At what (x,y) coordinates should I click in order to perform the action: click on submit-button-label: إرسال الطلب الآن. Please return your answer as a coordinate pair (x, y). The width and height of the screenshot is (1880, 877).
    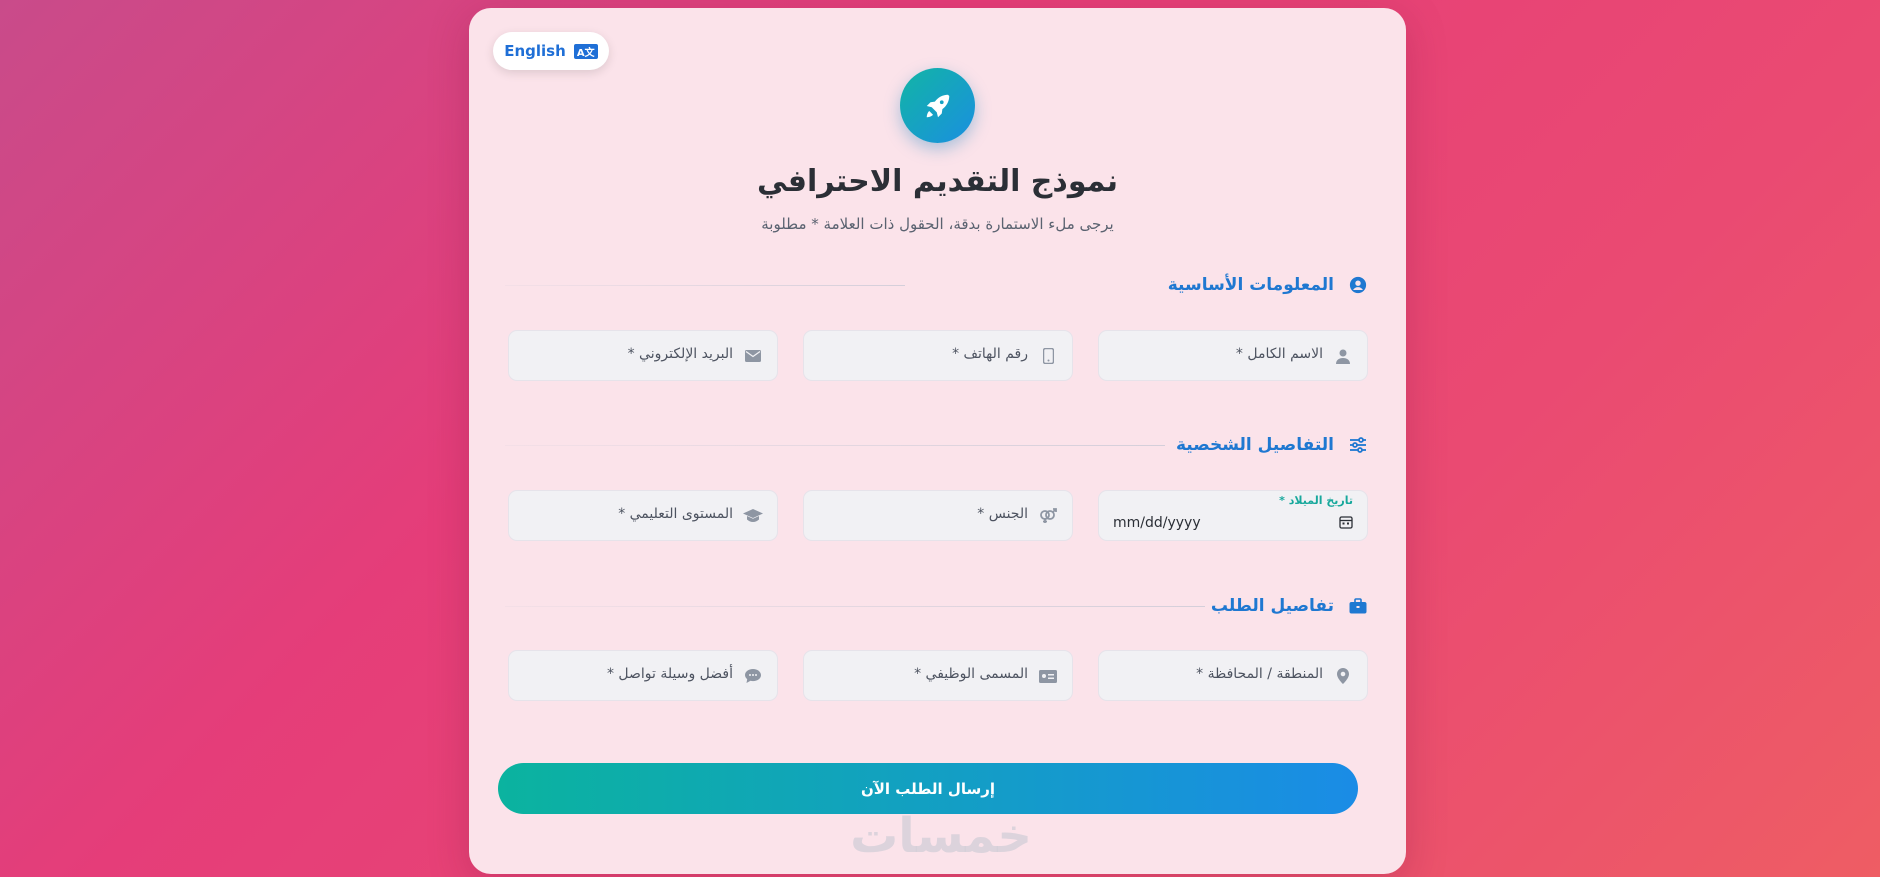
    Looking at the image, I should click on (928, 788).